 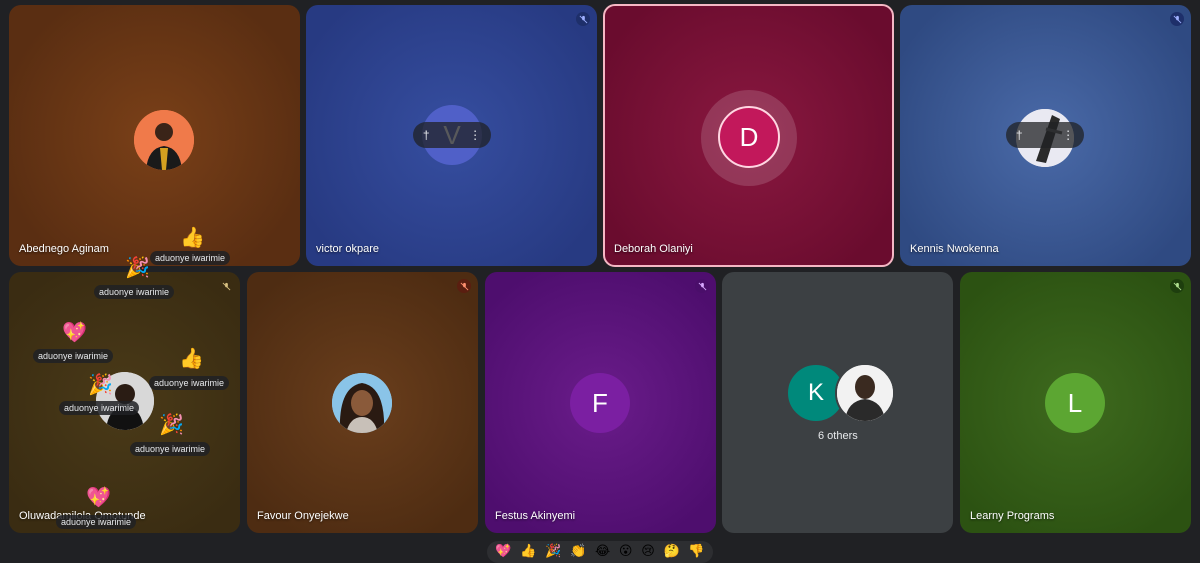 I want to click on others-count-label: 6 others, so click(x=838, y=436).